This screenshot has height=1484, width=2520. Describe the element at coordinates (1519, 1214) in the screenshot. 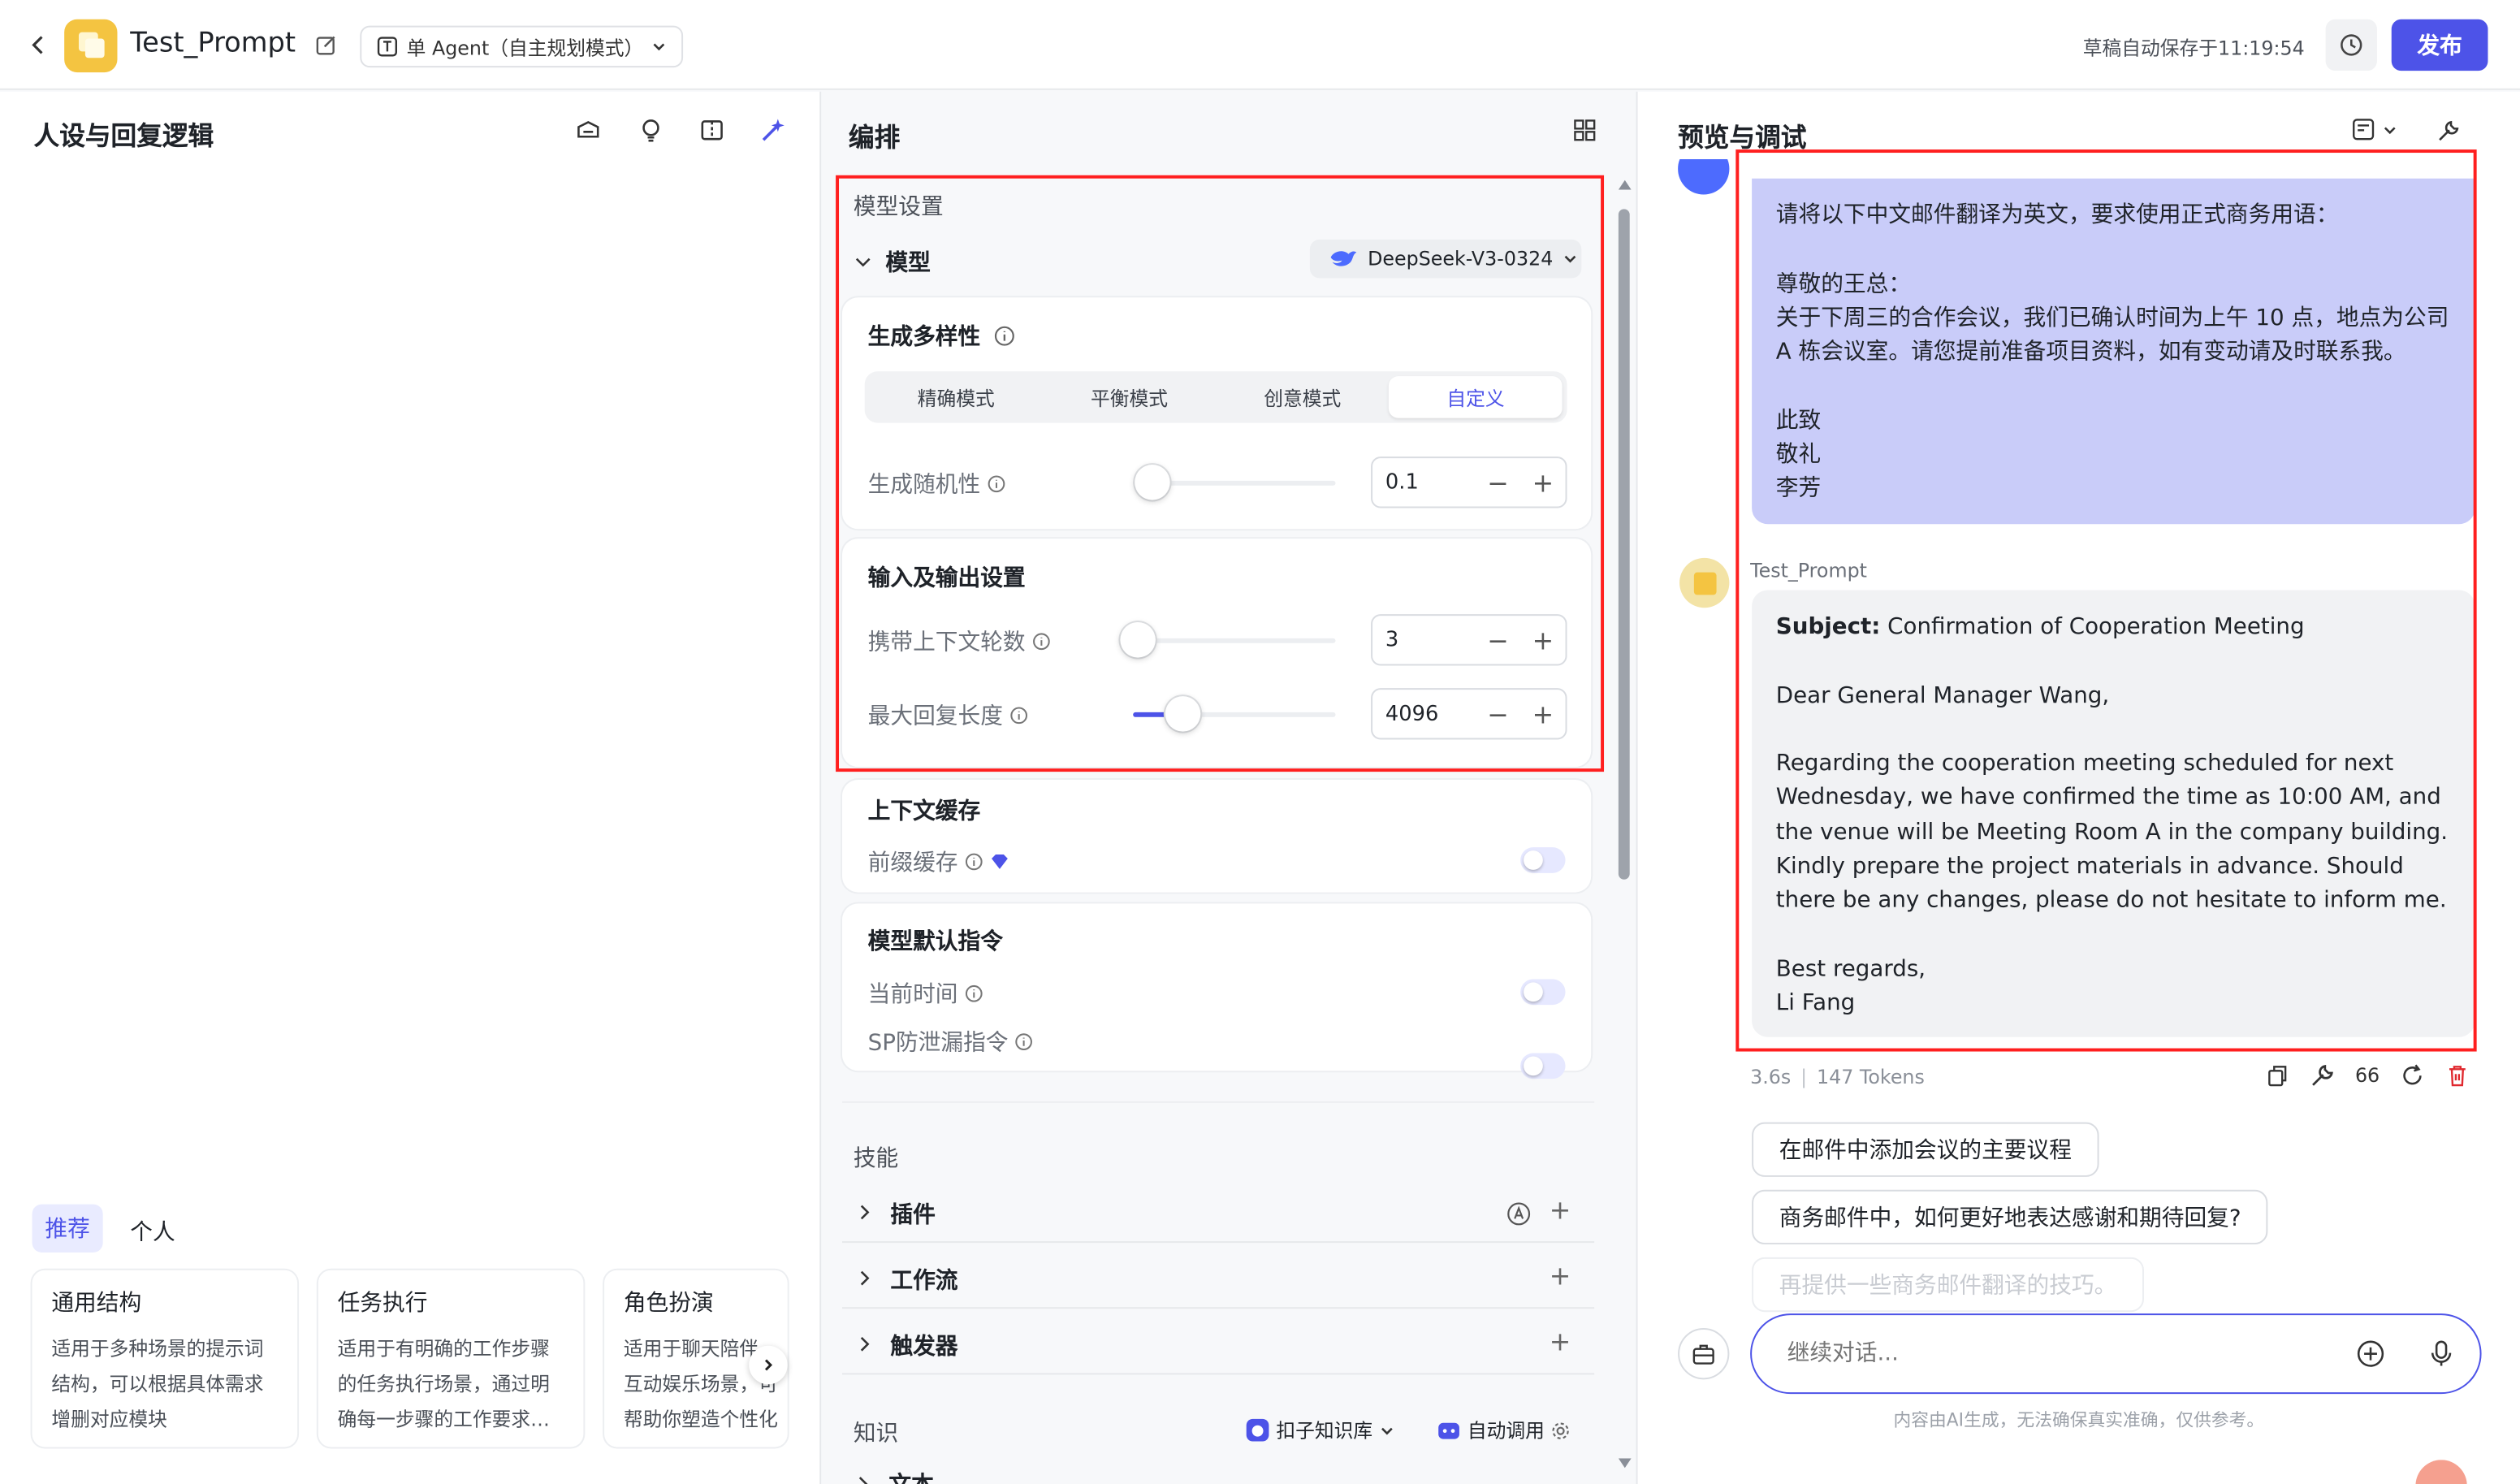

I see `auto-icon` at that location.